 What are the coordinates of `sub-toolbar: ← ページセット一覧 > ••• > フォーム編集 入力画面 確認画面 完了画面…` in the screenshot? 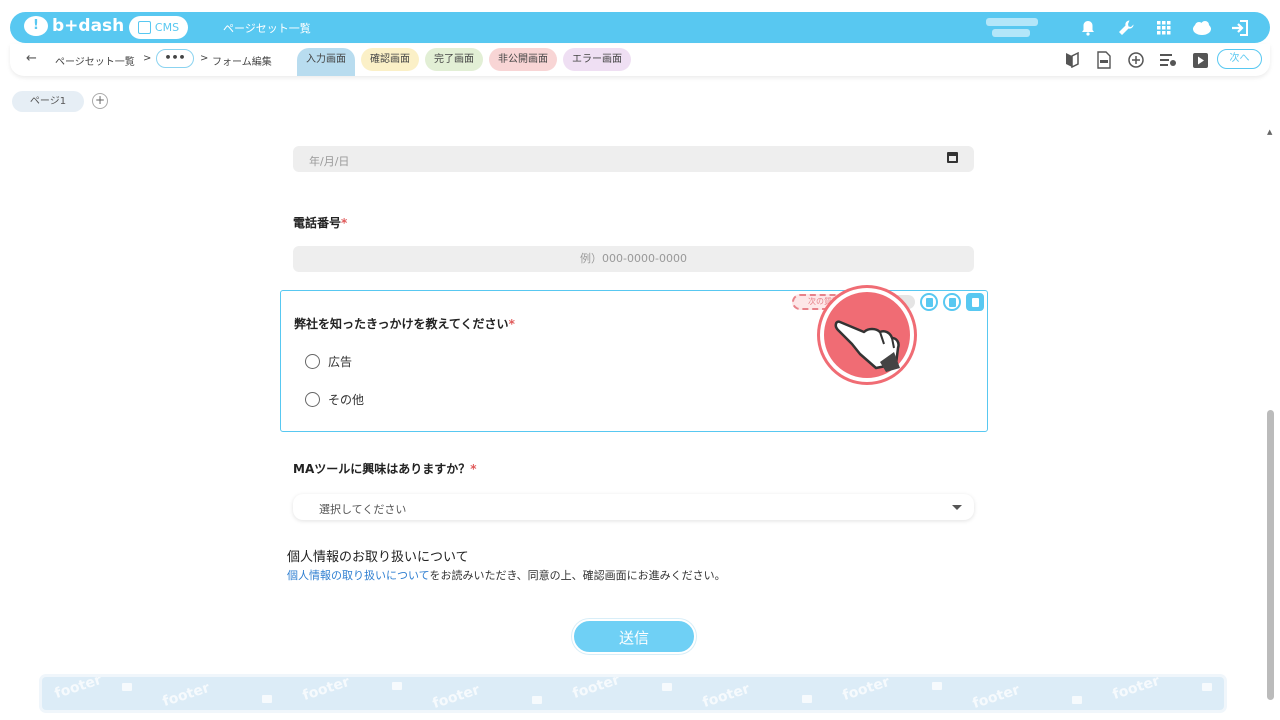 It's located at (640, 60).